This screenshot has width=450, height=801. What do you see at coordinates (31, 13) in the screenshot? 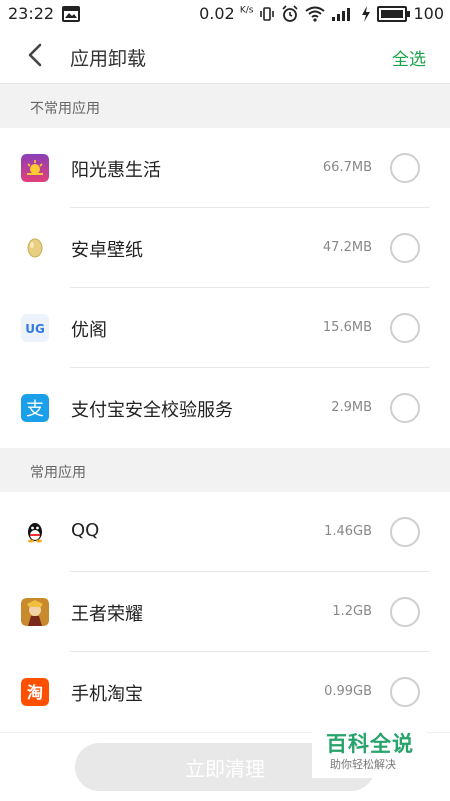
I see `status-time: 23:22` at bounding box center [31, 13].